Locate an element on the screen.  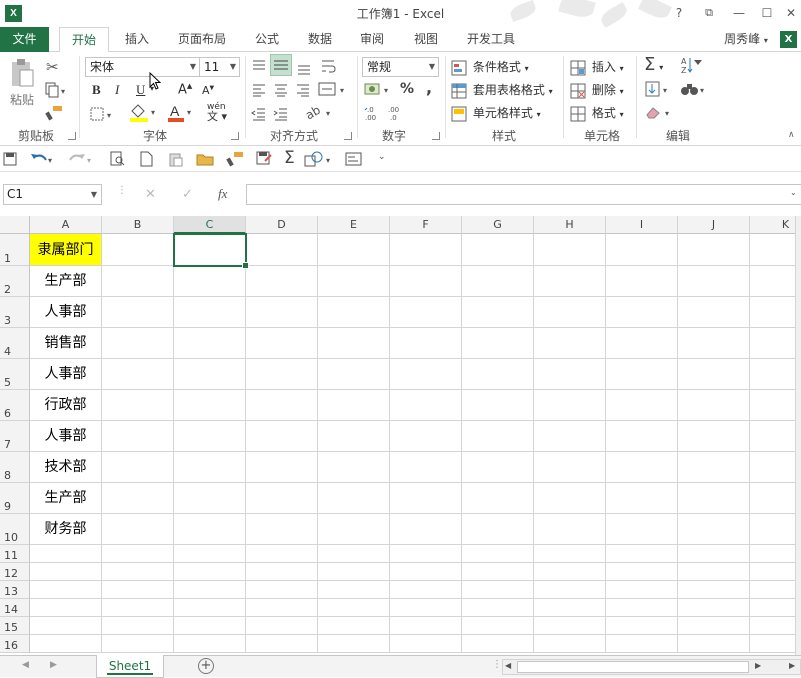
cell-g11 is located at coordinates (498, 554).